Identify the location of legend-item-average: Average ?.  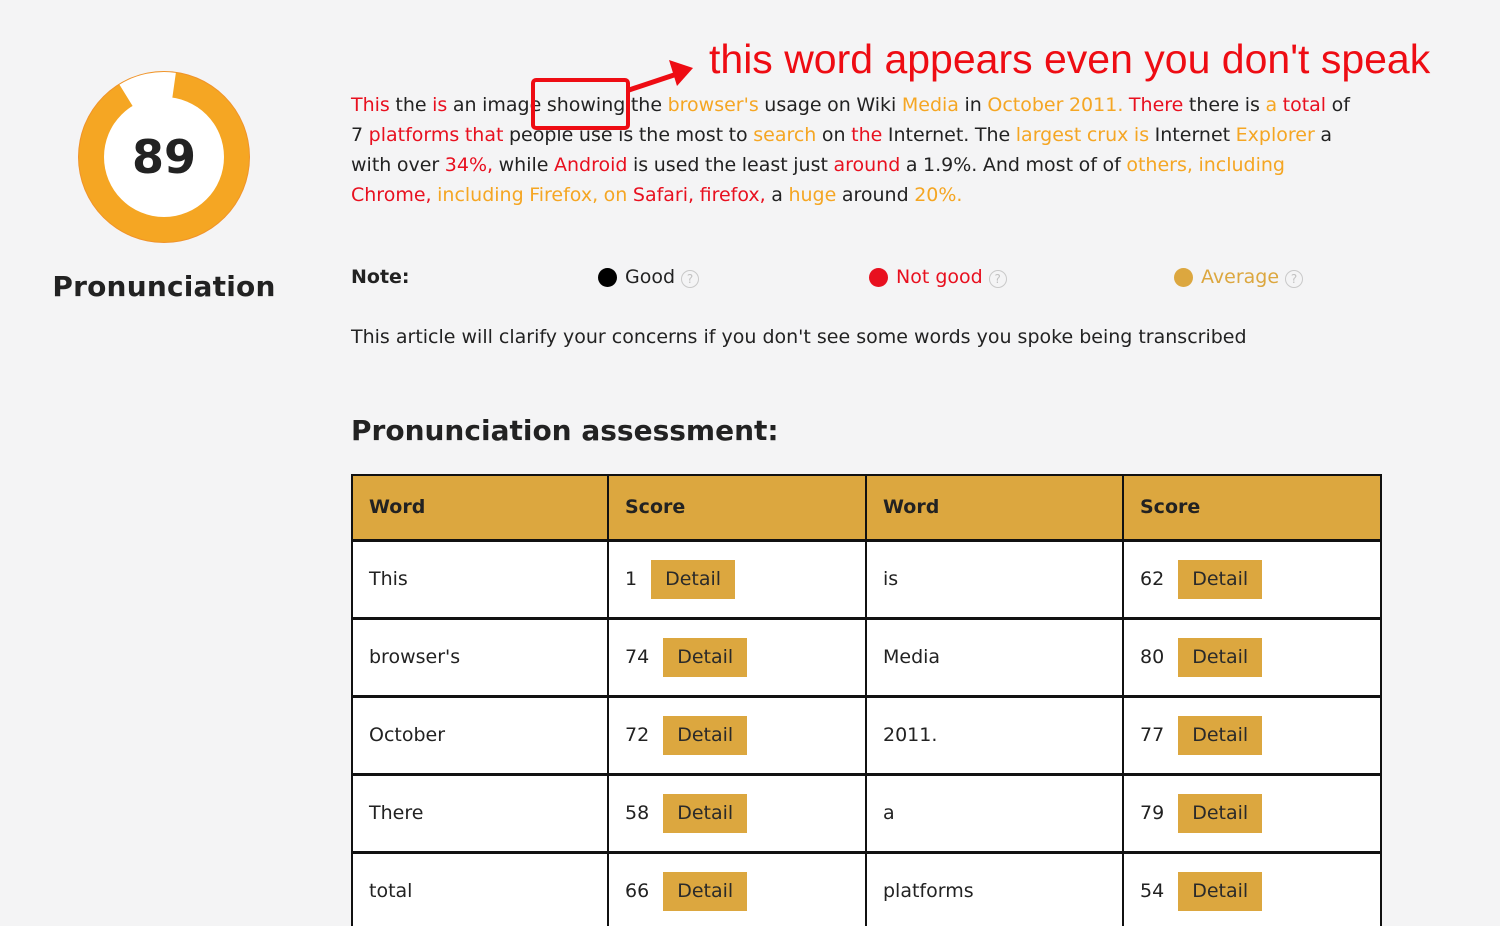
(1239, 277).